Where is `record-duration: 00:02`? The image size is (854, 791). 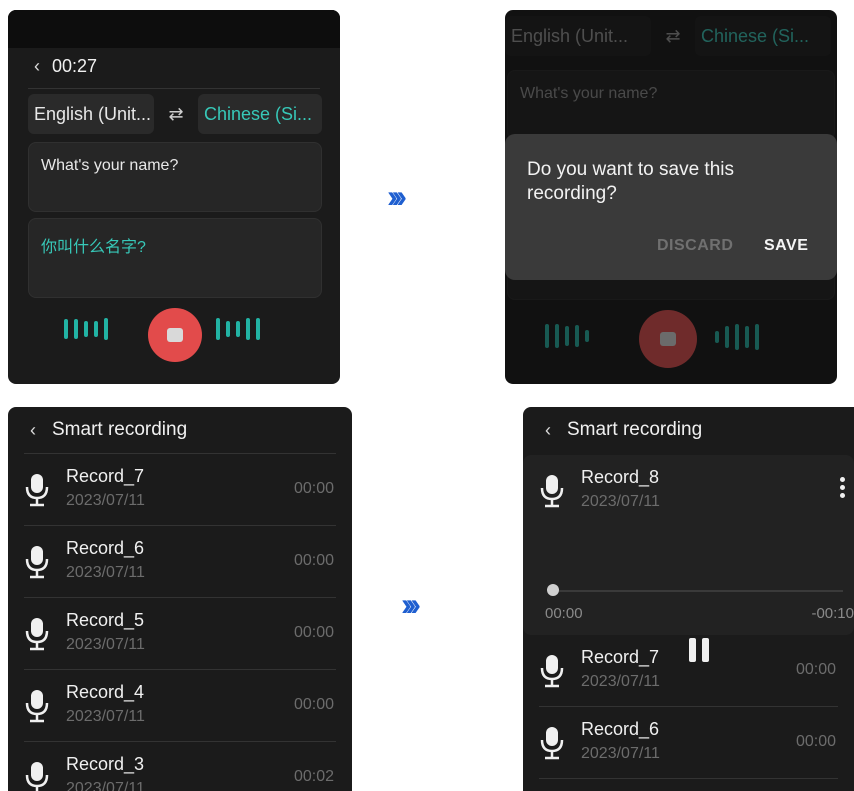 record-duration: 00:02 is located at coordinates (313, 776).